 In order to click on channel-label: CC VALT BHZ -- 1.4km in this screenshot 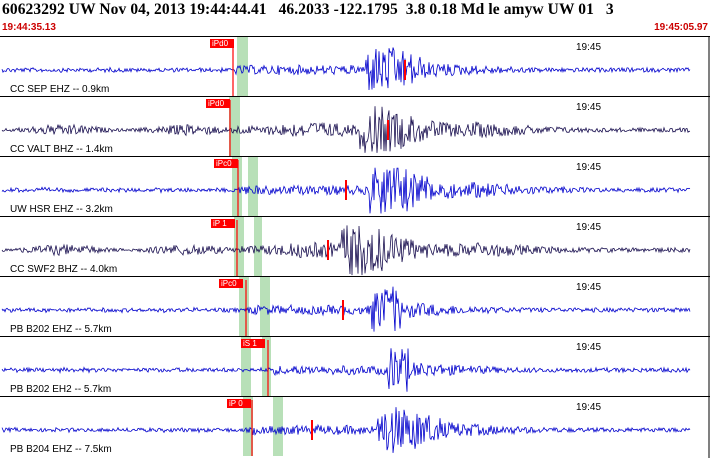, I will do `click(61, 149)`.